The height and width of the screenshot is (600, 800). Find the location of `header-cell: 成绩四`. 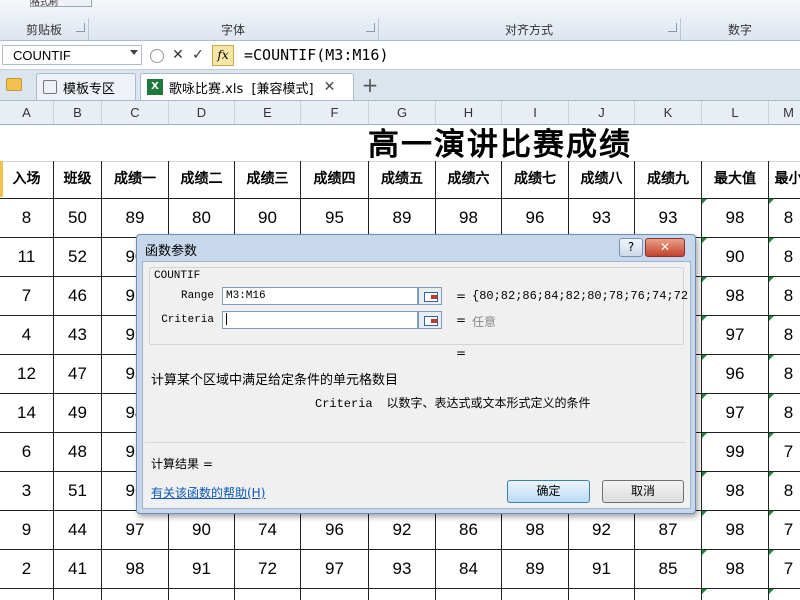

header-cell: 成绩四 is located at coordinates (335, 180).